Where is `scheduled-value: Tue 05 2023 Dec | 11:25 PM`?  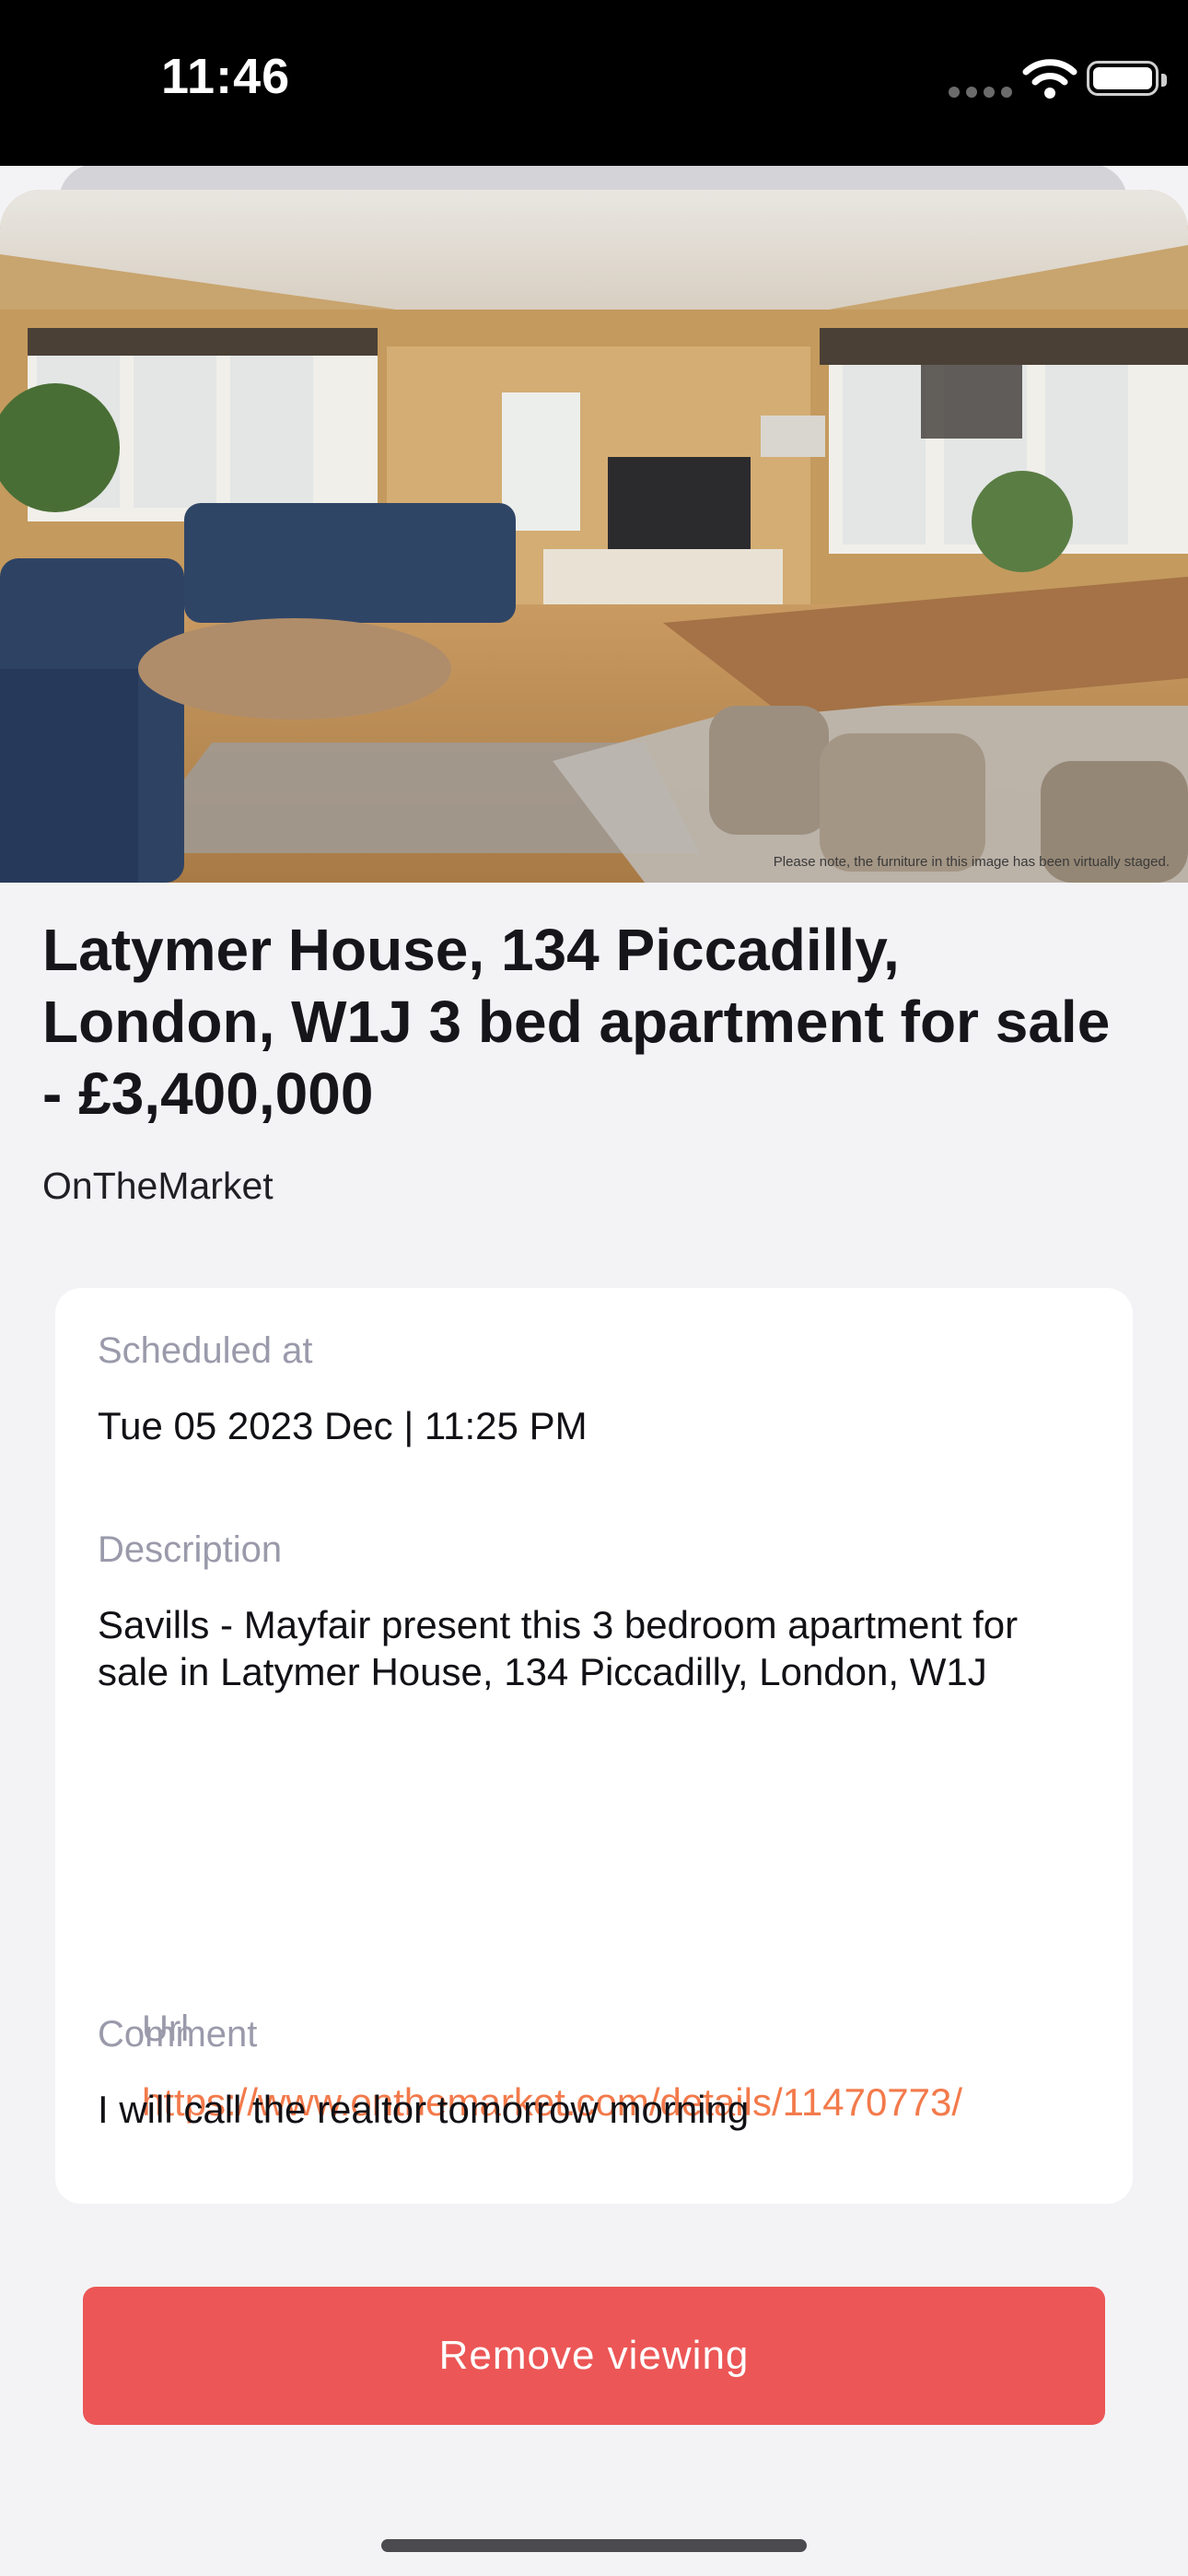
scheduled-value: Tue 05 2023 Dec | 11:25 PM is located at coordinates (343, 1425).